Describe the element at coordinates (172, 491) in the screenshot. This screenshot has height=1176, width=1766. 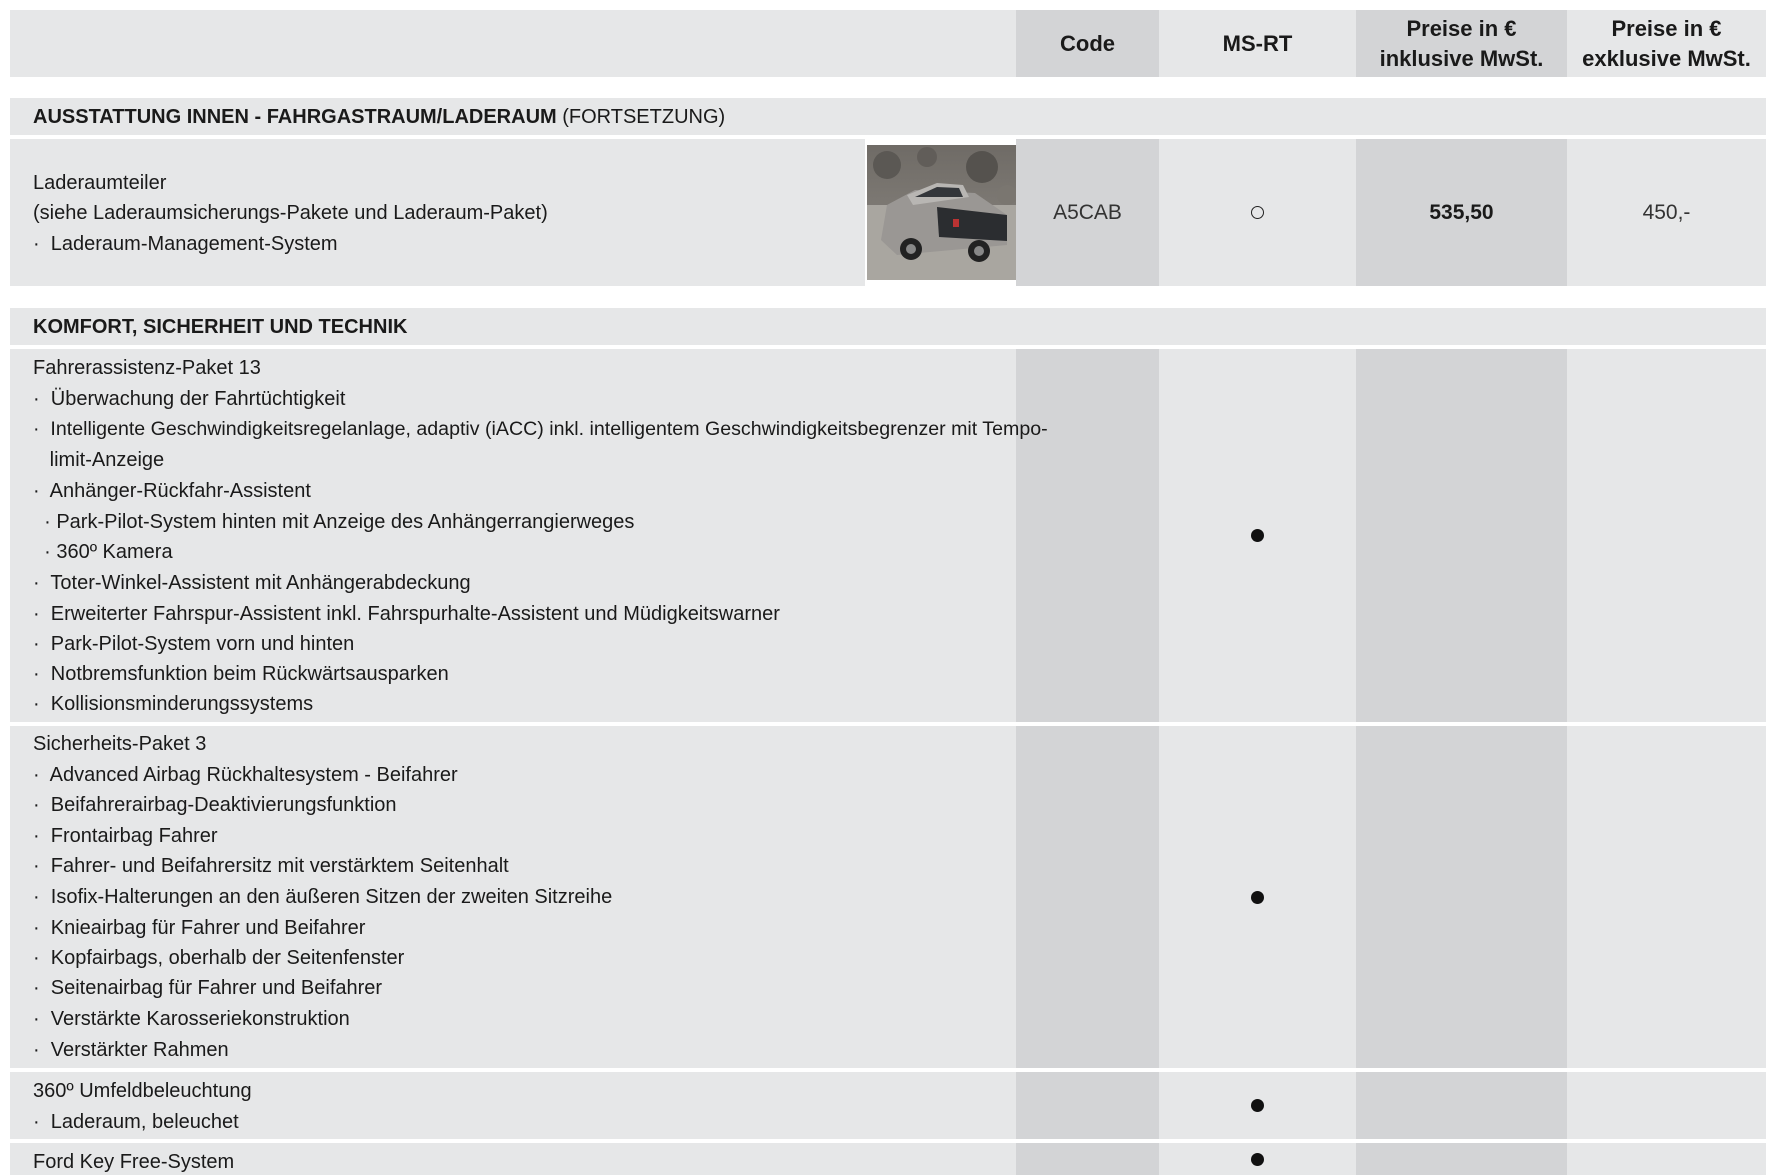
I see `item-bullet: · Anhänger-Rückfahr-Assistent` at that location.